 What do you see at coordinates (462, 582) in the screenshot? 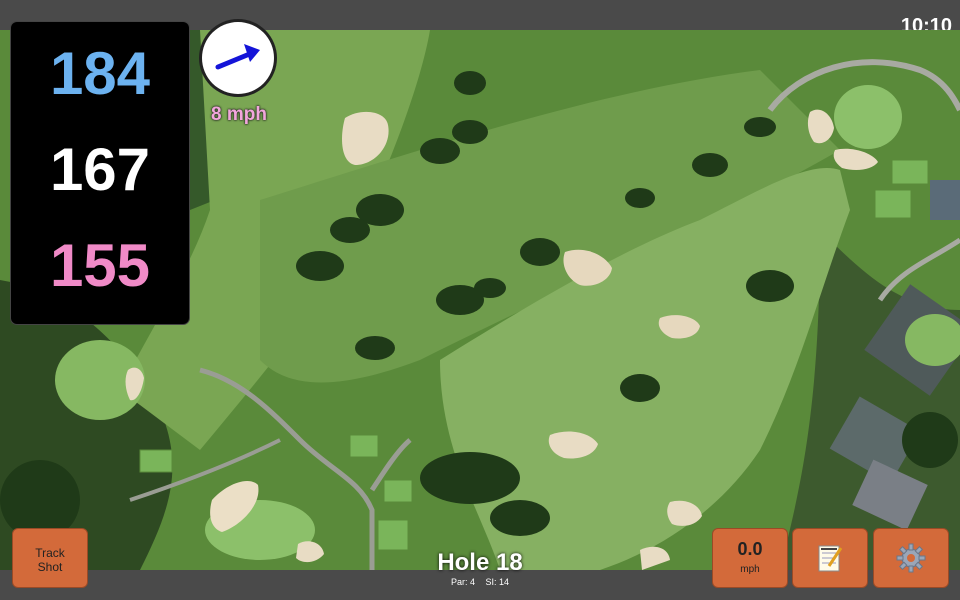
I see `hole-par: Par: 4` at bounding box center [462, 582].